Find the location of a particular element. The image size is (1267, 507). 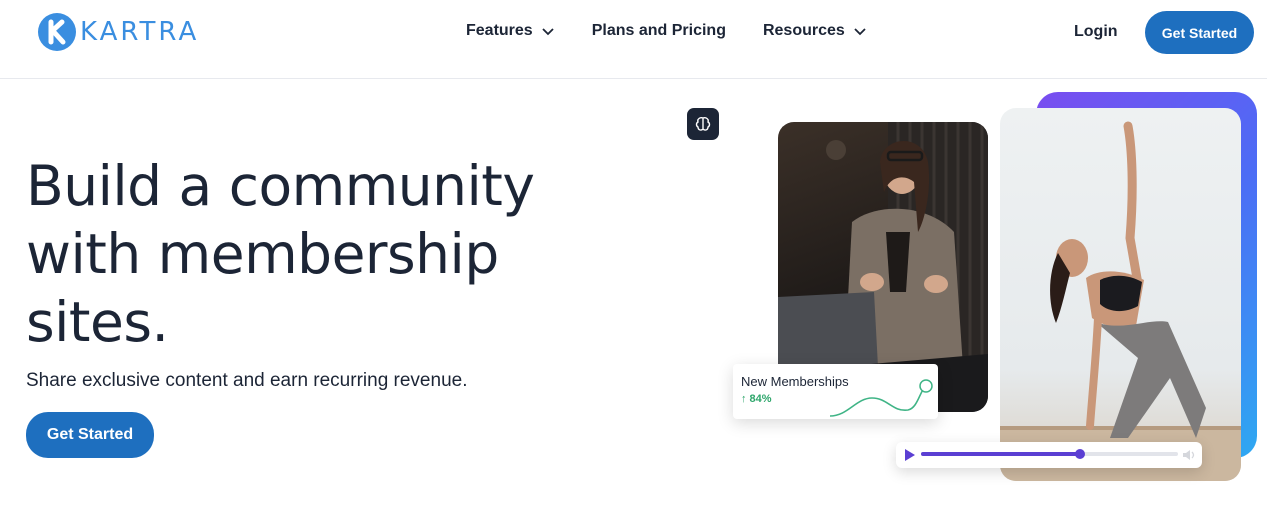

brain-icon is located at coordinates (703, 124).